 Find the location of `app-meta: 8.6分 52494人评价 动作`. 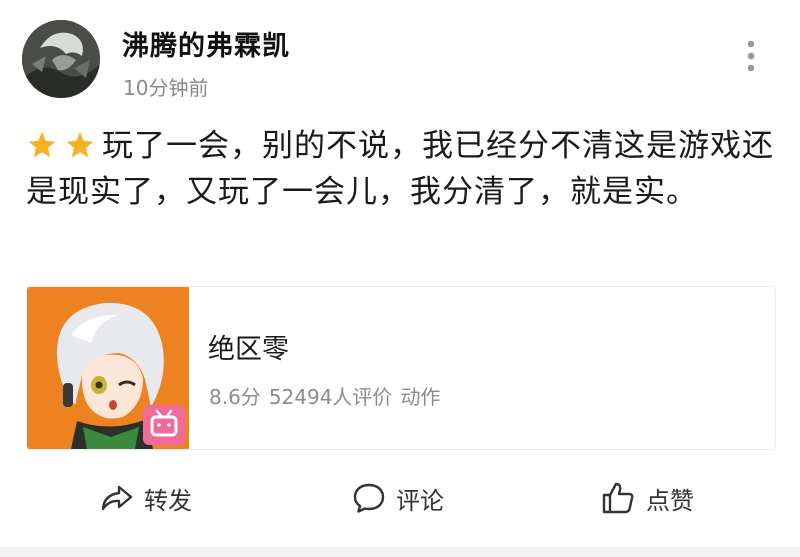

app-meta: 8.6分 52494人评价 动作 is located at coordinates (328, 395).